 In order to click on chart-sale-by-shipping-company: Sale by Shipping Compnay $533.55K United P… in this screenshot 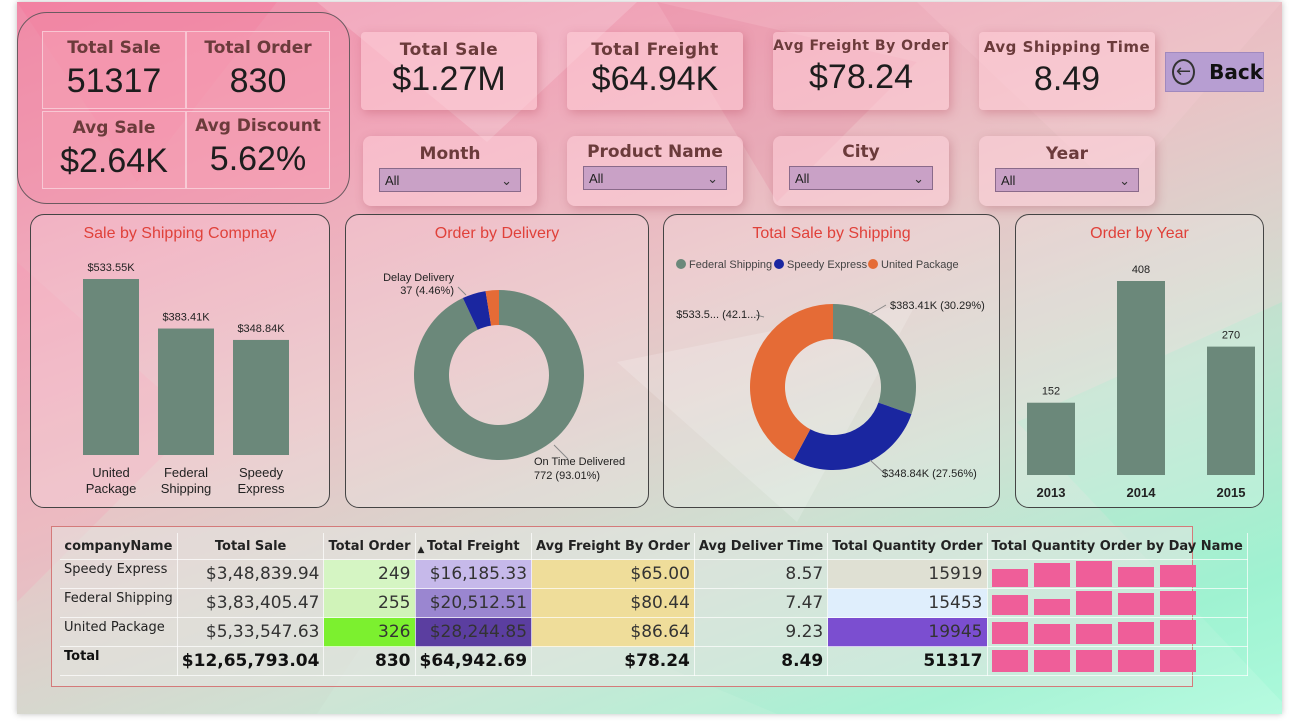, I will do `click(180, 361)`.